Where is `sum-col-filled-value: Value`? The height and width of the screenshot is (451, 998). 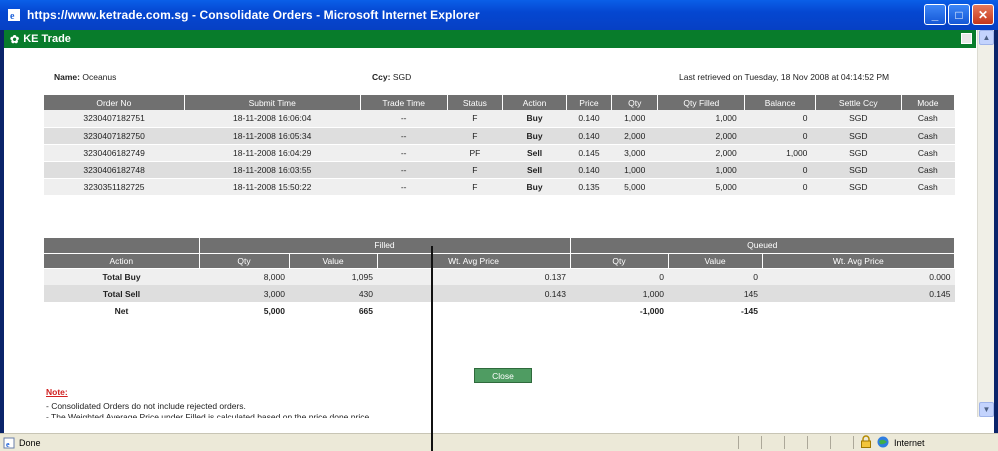 sum-col-filled-value: Value is located at coordinates (333, 261).